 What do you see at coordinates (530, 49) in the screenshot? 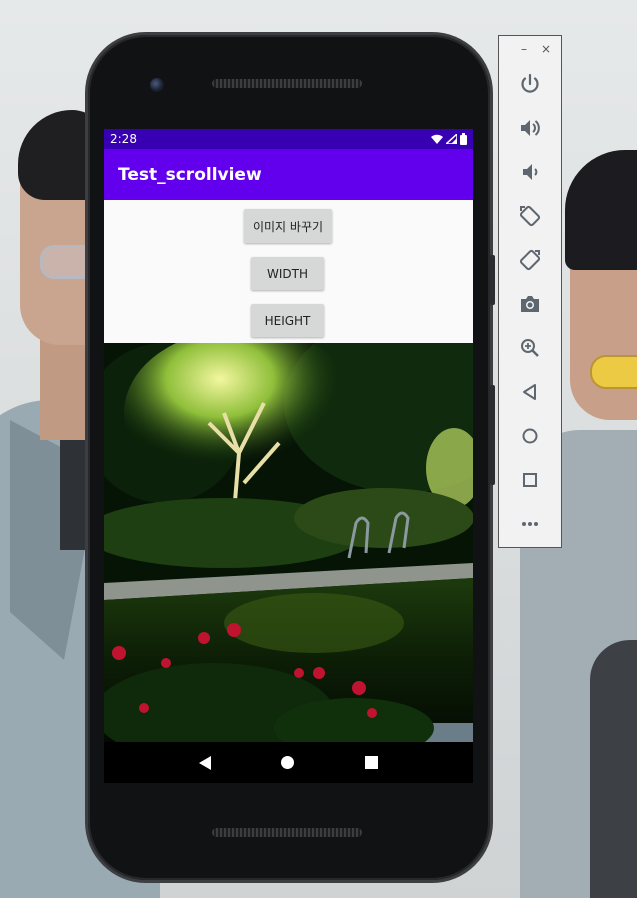
I see `window-controls: – ×` at bounding box center [530, 49].